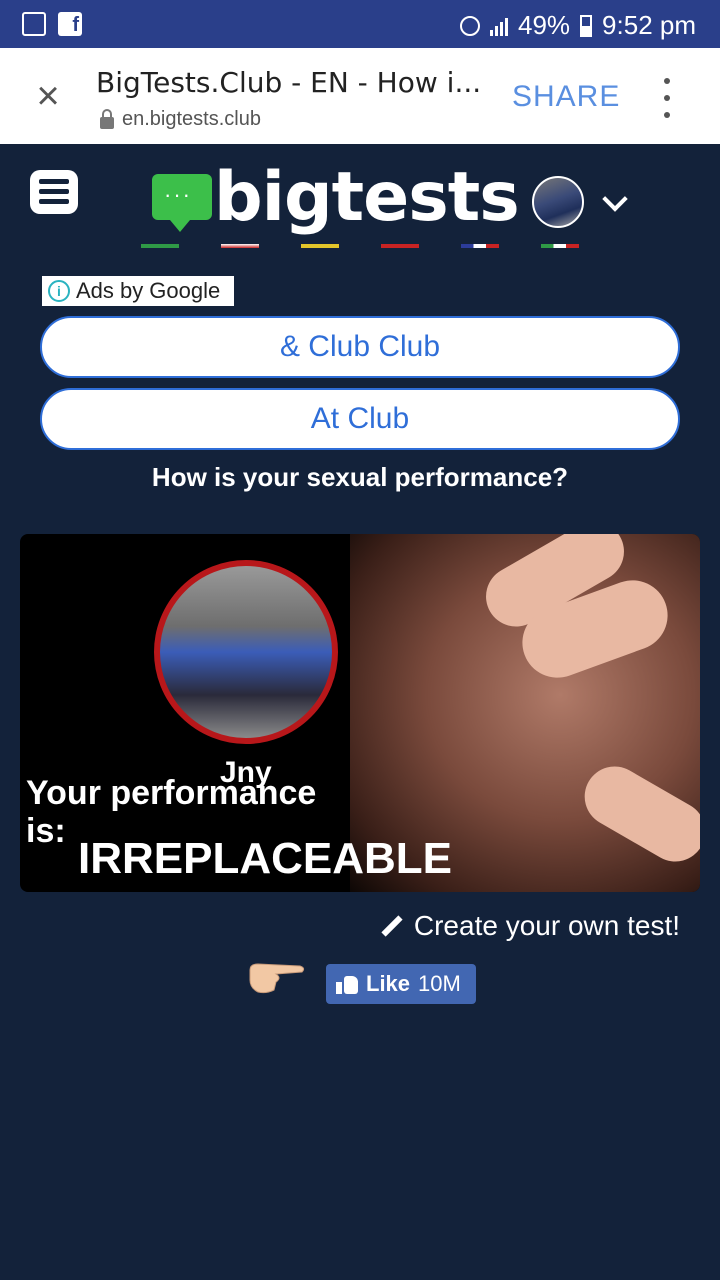 This screenshot has width=720, height=1280. Describe the element at coordinates (401, 984) in the screenshot. I see `facebook-like-button: Like 10M` at that location.